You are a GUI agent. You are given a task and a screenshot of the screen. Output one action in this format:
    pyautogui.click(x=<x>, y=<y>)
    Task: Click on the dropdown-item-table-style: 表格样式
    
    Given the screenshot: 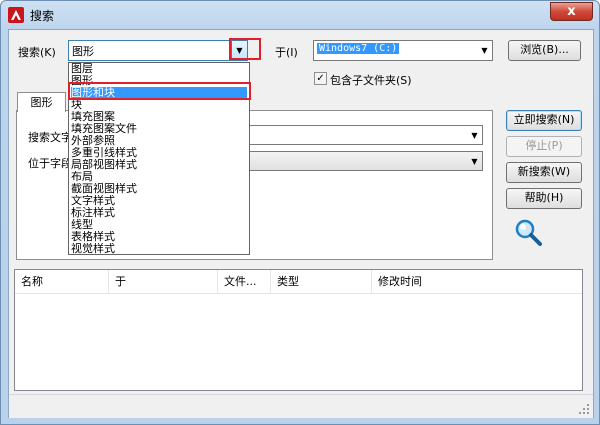 What is the action you would take?
    pyautogui.click(x=159, y=237)
    